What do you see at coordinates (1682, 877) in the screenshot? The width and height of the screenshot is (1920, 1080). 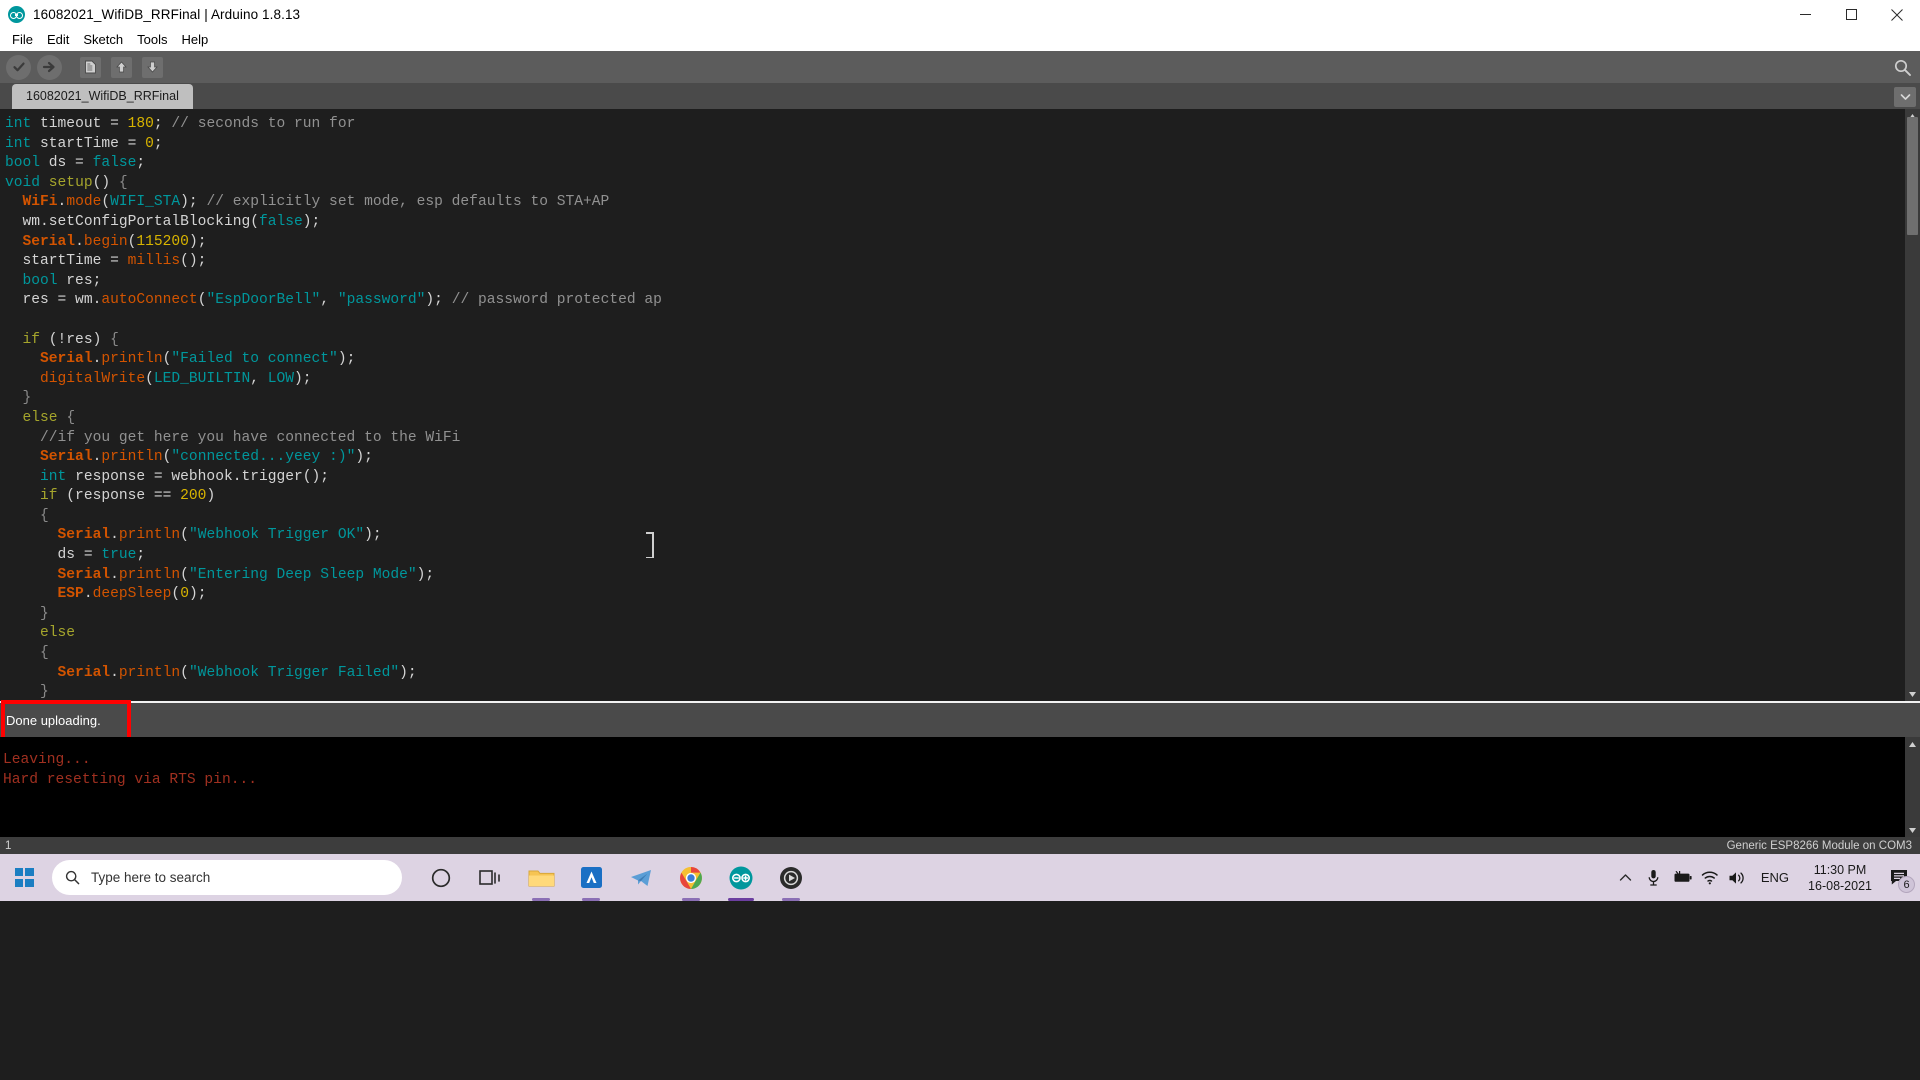 I see `battery-button` at bounding box center [1682, 877].